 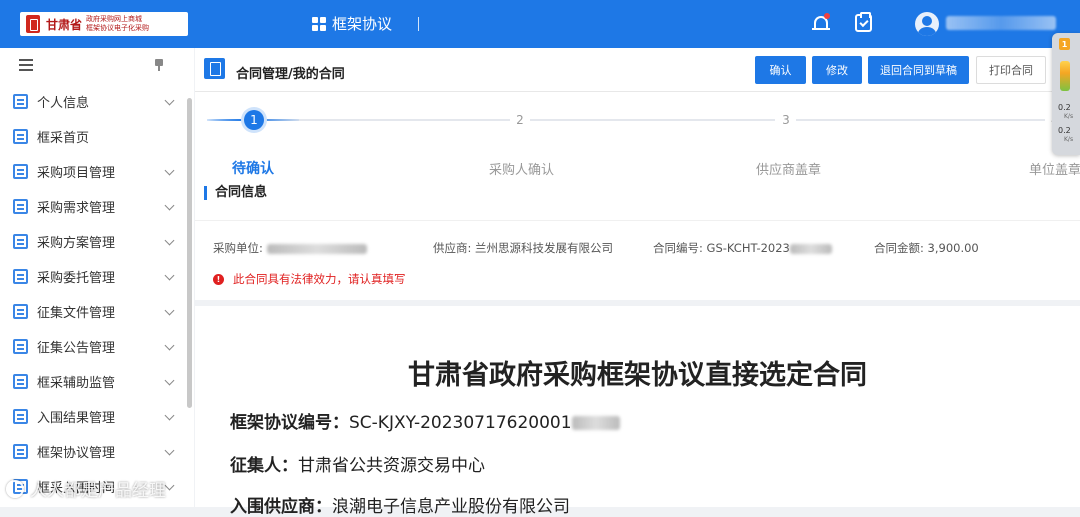 I want to click on sidebar-item: 采购方案管理, so click(x=97, y=241).